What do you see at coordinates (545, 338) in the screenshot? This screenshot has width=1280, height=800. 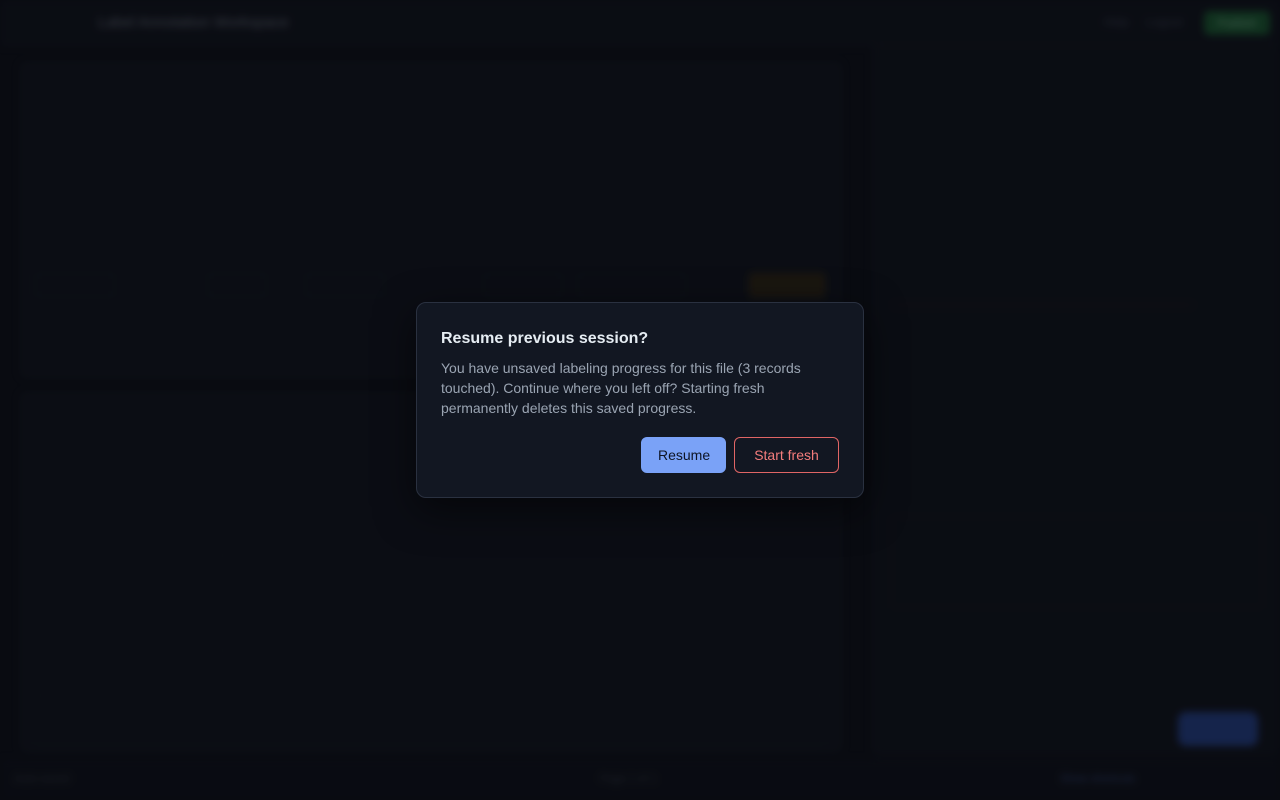 I see `dialog-title: Resume previous session?` at bounding box center [545, 338].